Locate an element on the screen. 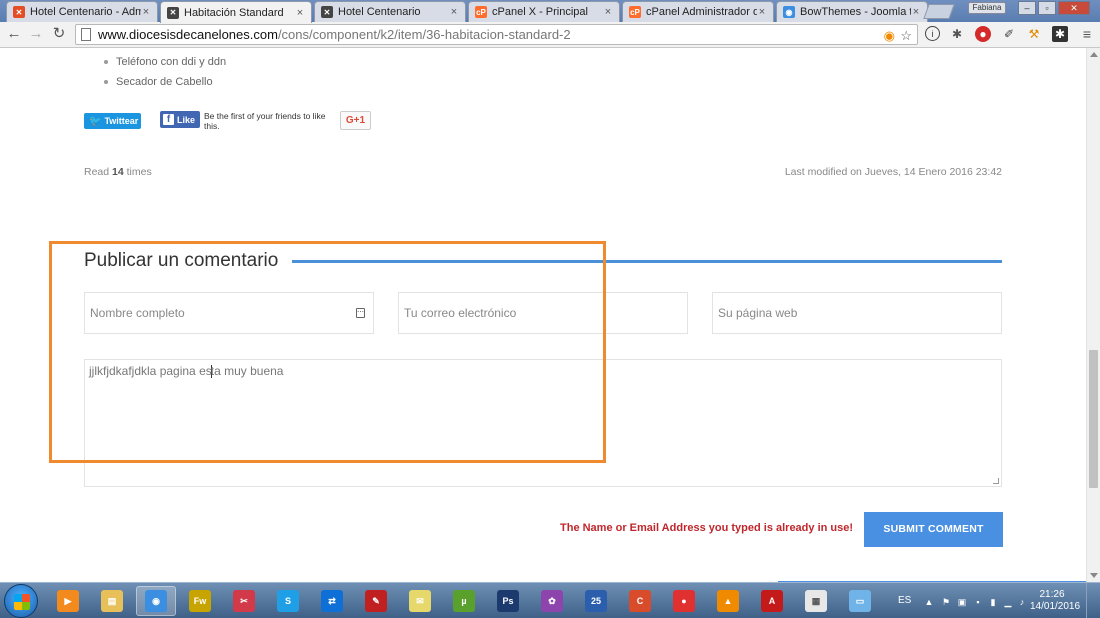 The image size is (1100, 618). google-plus-button: G+1 is located at coordinates (355, 120).